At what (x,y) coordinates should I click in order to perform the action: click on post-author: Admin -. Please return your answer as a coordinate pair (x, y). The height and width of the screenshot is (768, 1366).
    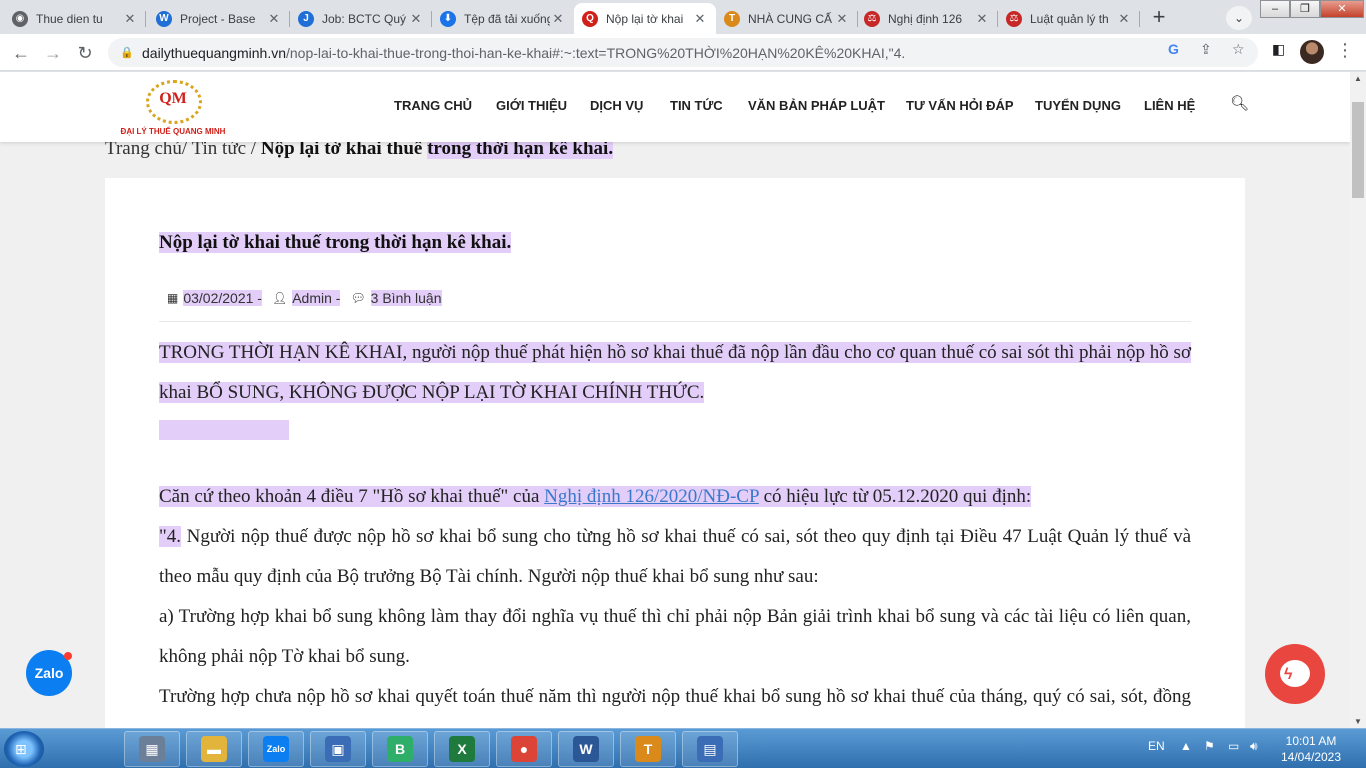
    Looking at the image, I should click on (316, 298).